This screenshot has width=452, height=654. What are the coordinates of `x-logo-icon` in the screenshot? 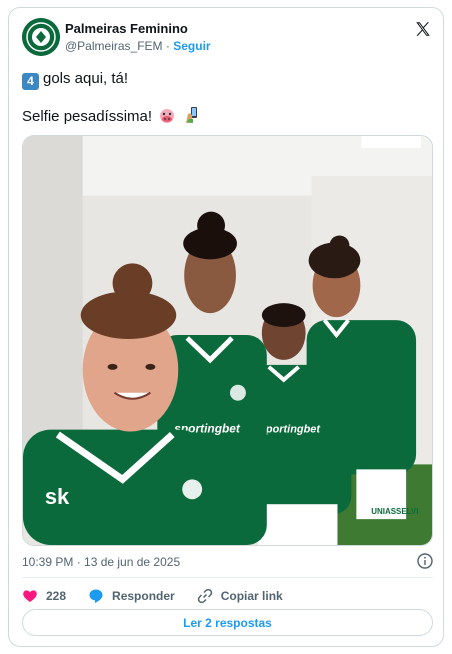 It's located at (423, 29).